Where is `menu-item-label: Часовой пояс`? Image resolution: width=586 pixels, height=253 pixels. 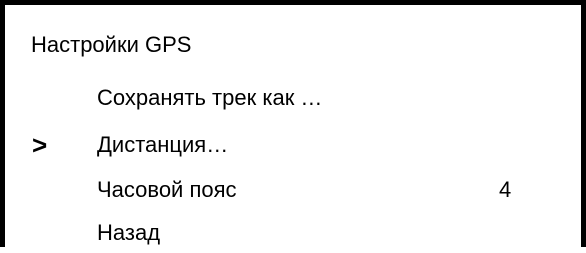 menu-item-label: Часовой пояс is located at coordinates (167, 189).